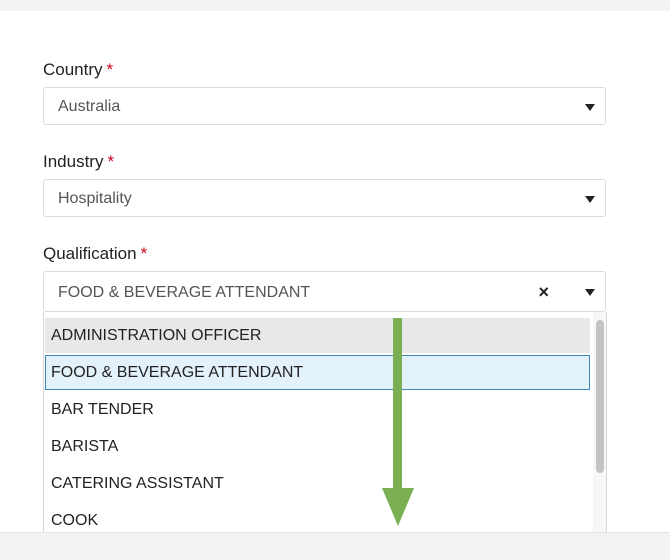 The image size is (670, 560). I want to click on qualification-label: Qualification *, so click(95, 254).